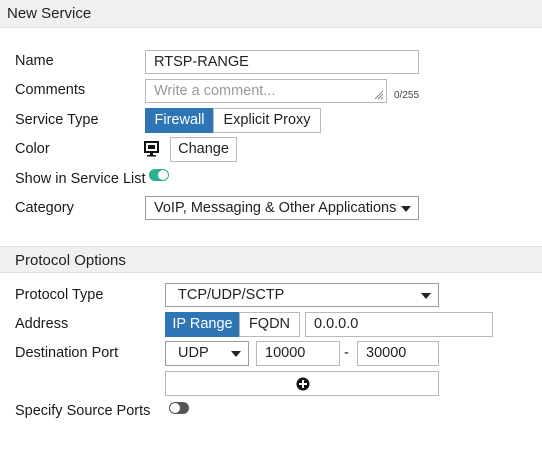 This screenshot has width=542, height=464. I want to click on name-field: RTSP-RANGE, so click(282, 62).